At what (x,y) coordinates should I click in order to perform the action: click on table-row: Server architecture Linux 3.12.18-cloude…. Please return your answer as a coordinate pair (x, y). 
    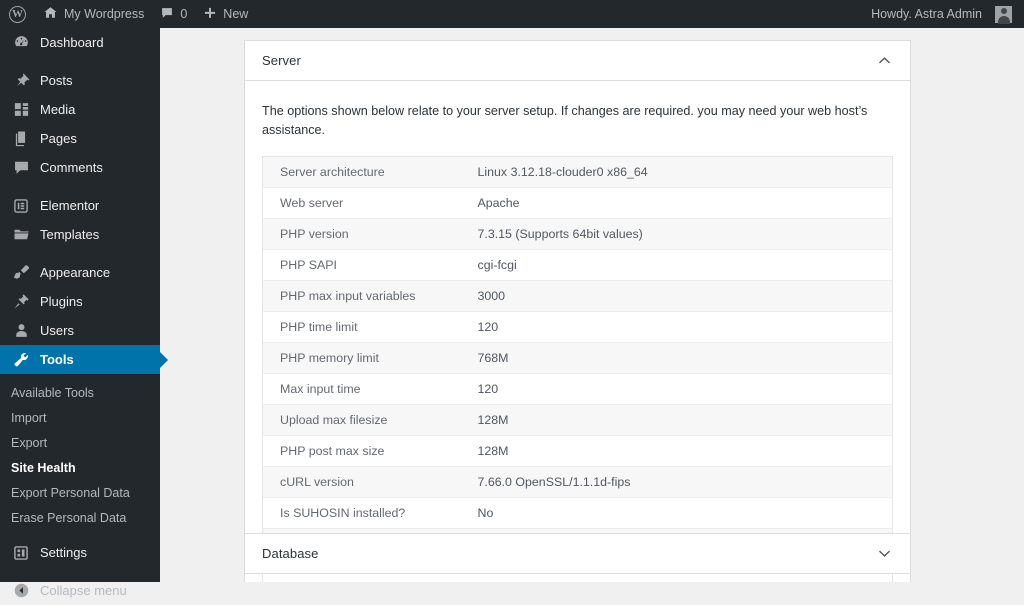
    Looking at the image, I should click on (577, 172).